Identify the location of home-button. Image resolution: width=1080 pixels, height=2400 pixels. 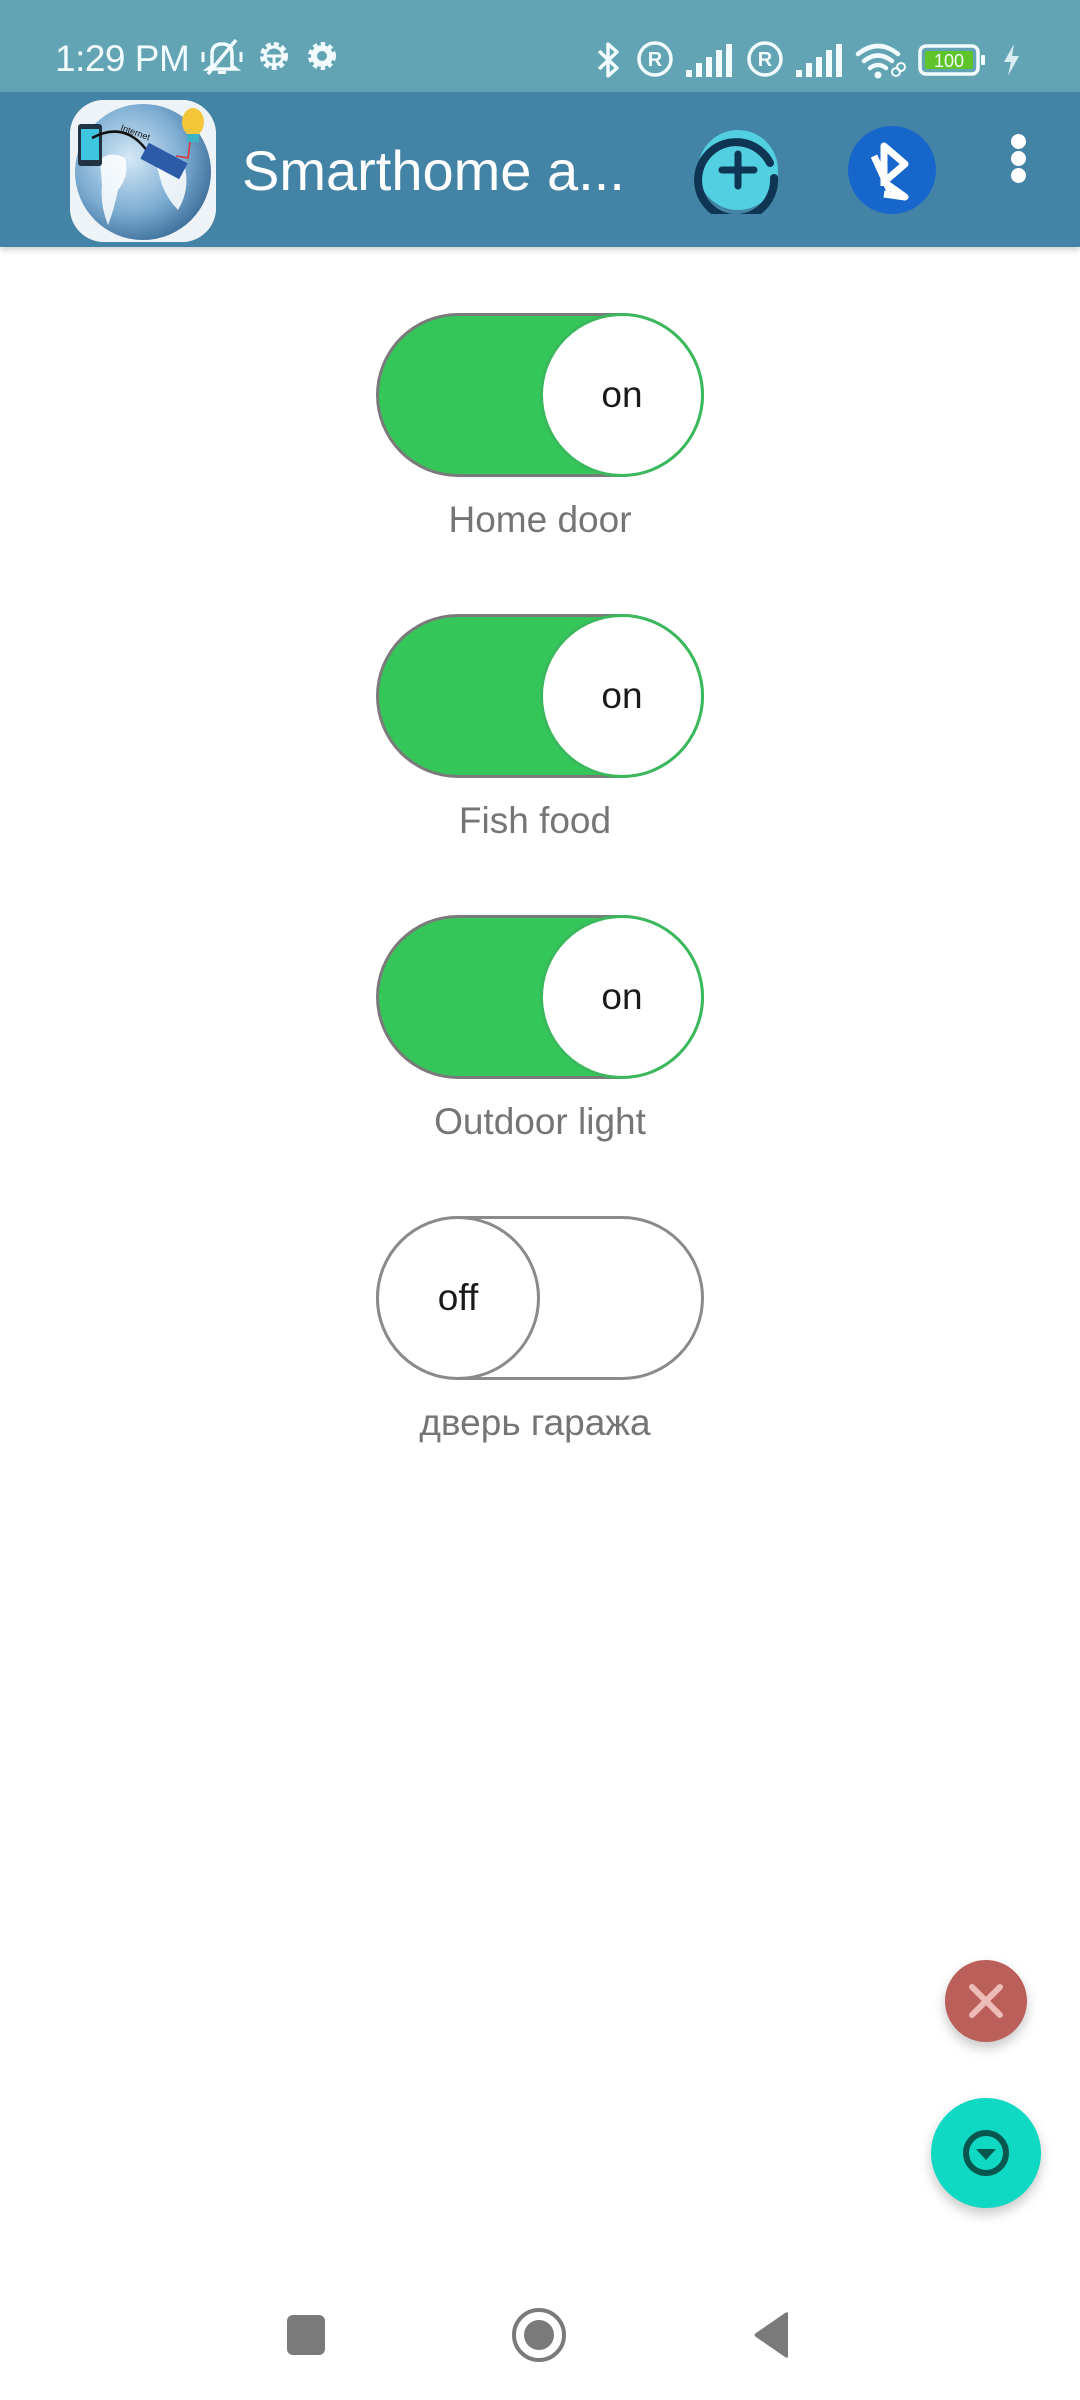
(539, 2335).